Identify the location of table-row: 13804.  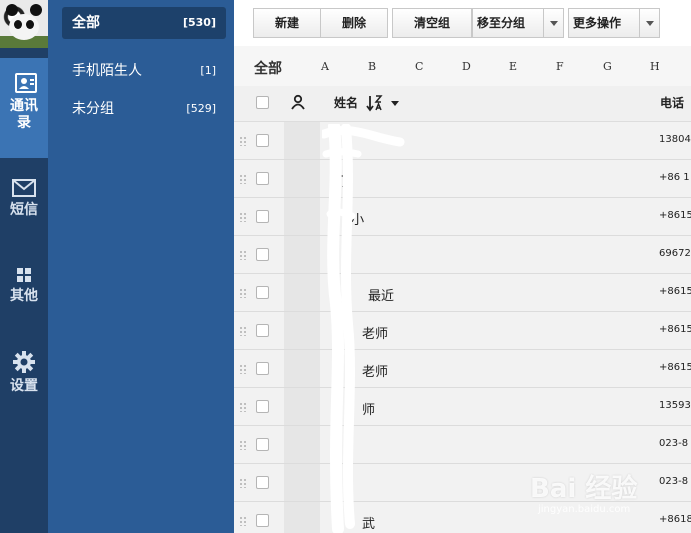
(462, 141).